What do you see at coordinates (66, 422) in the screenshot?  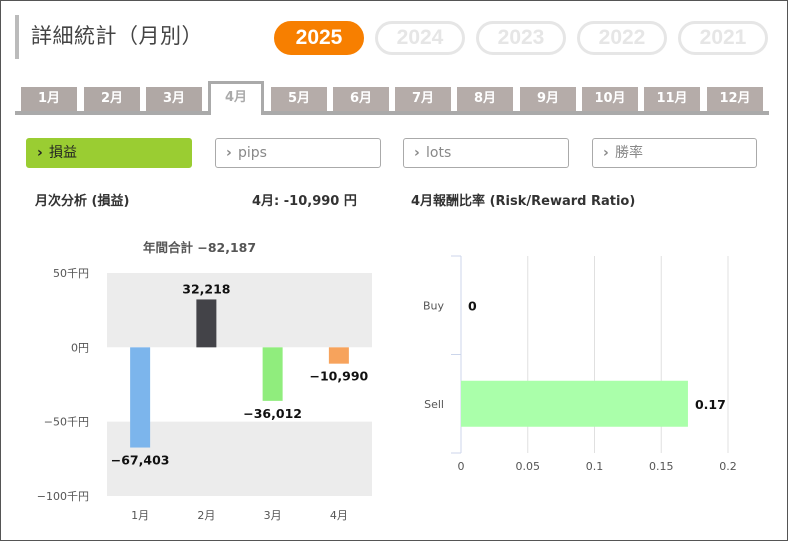 I see `y-tick-label: −50千円` at bounding box center [66, 422].